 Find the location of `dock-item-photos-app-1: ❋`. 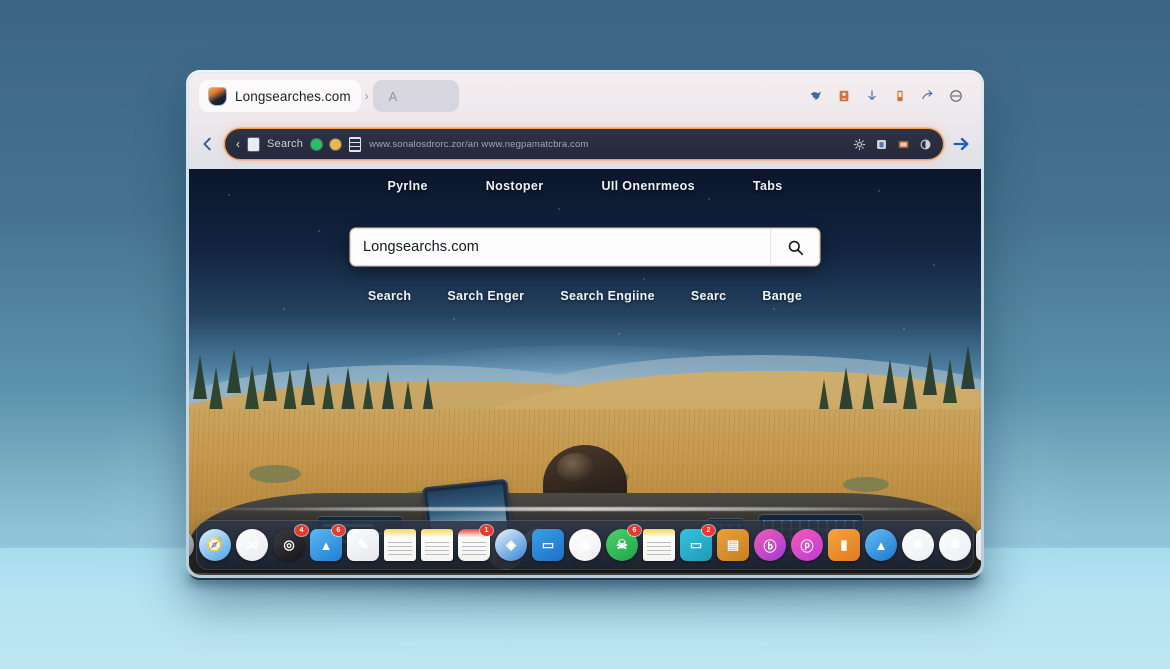

dock-item-photos-app-1: ❋ is located at coordinates (918, 545).